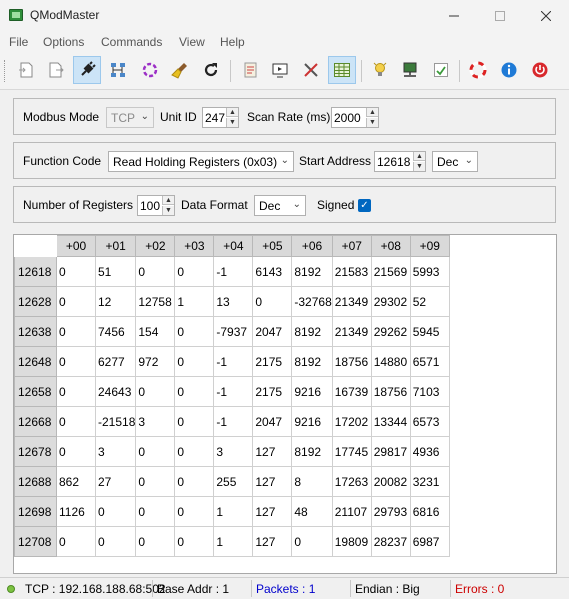 The height and width of the screenshot is (599, 569). I want to click on bus-monitor-button, so click(118, 70).